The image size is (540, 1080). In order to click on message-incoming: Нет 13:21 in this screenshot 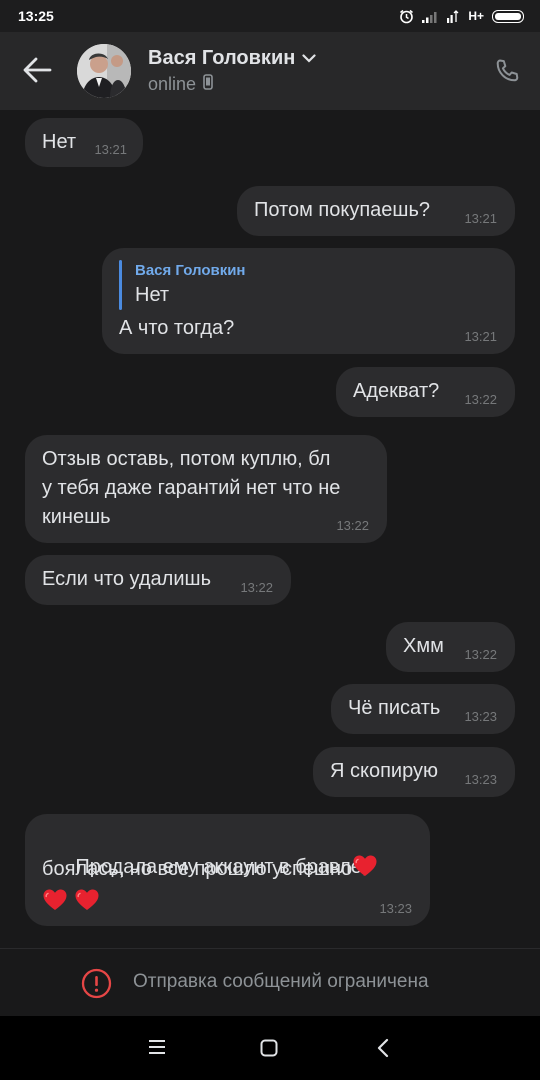, I will do `click(84, 142)`.